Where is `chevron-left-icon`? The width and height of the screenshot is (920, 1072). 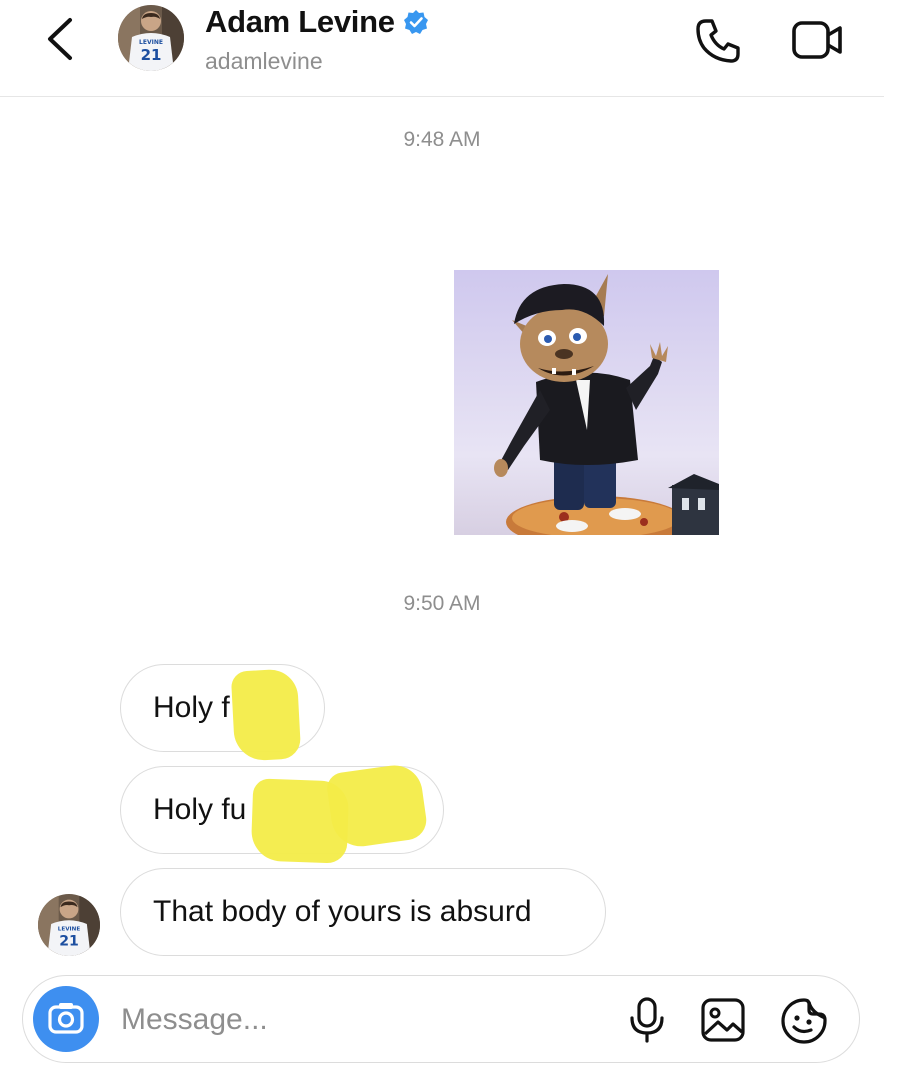 chevron-left-icon is located at coordinates (60, 39).